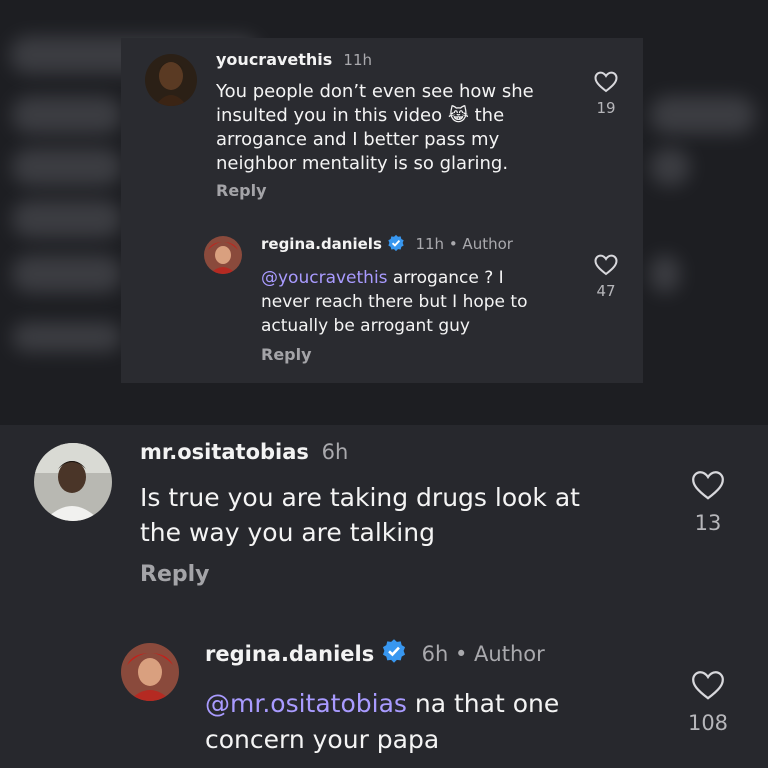  What do you see at coordinates (708, 502) in the screenshot?
I see `like-button: 13` at bounding box center [708, 502].